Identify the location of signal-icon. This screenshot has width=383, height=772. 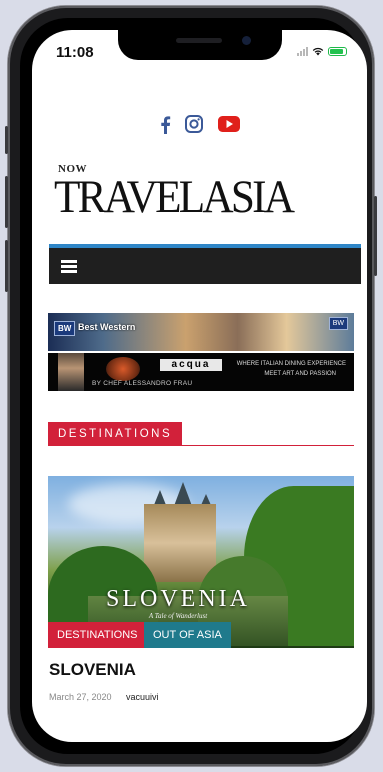
(302, 51).